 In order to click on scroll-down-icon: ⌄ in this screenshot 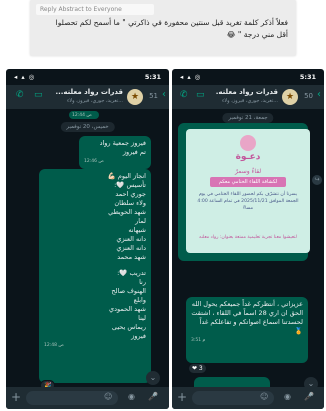, I will do `click(153, 378)`.